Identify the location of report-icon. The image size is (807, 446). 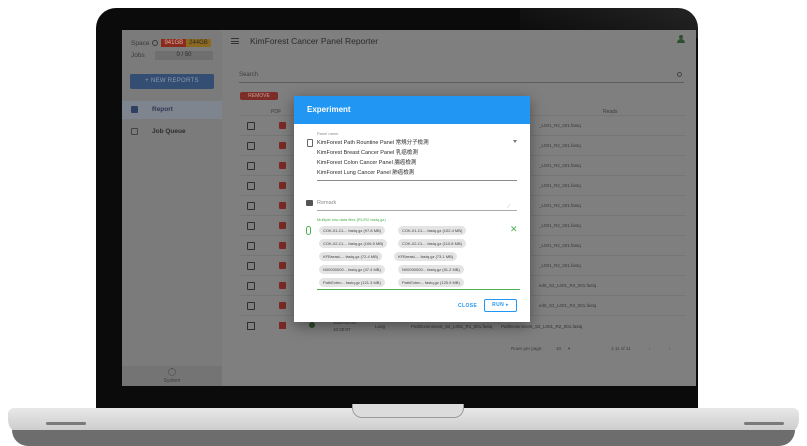
(134, 109).